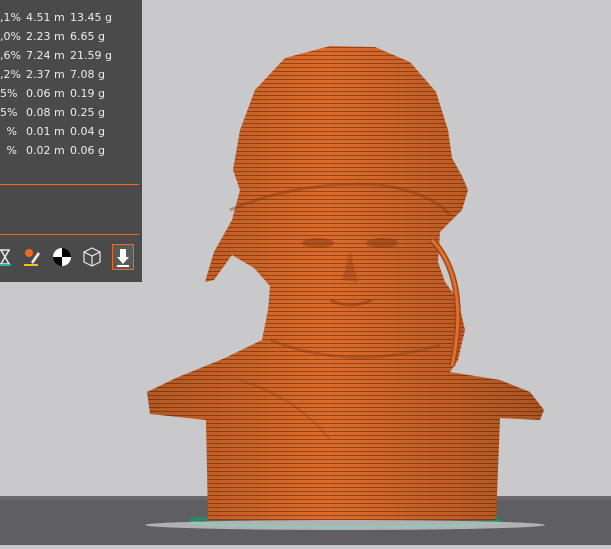 The image size is (611, 549). I want to click on color-wheel-icon, so click(62, 257).